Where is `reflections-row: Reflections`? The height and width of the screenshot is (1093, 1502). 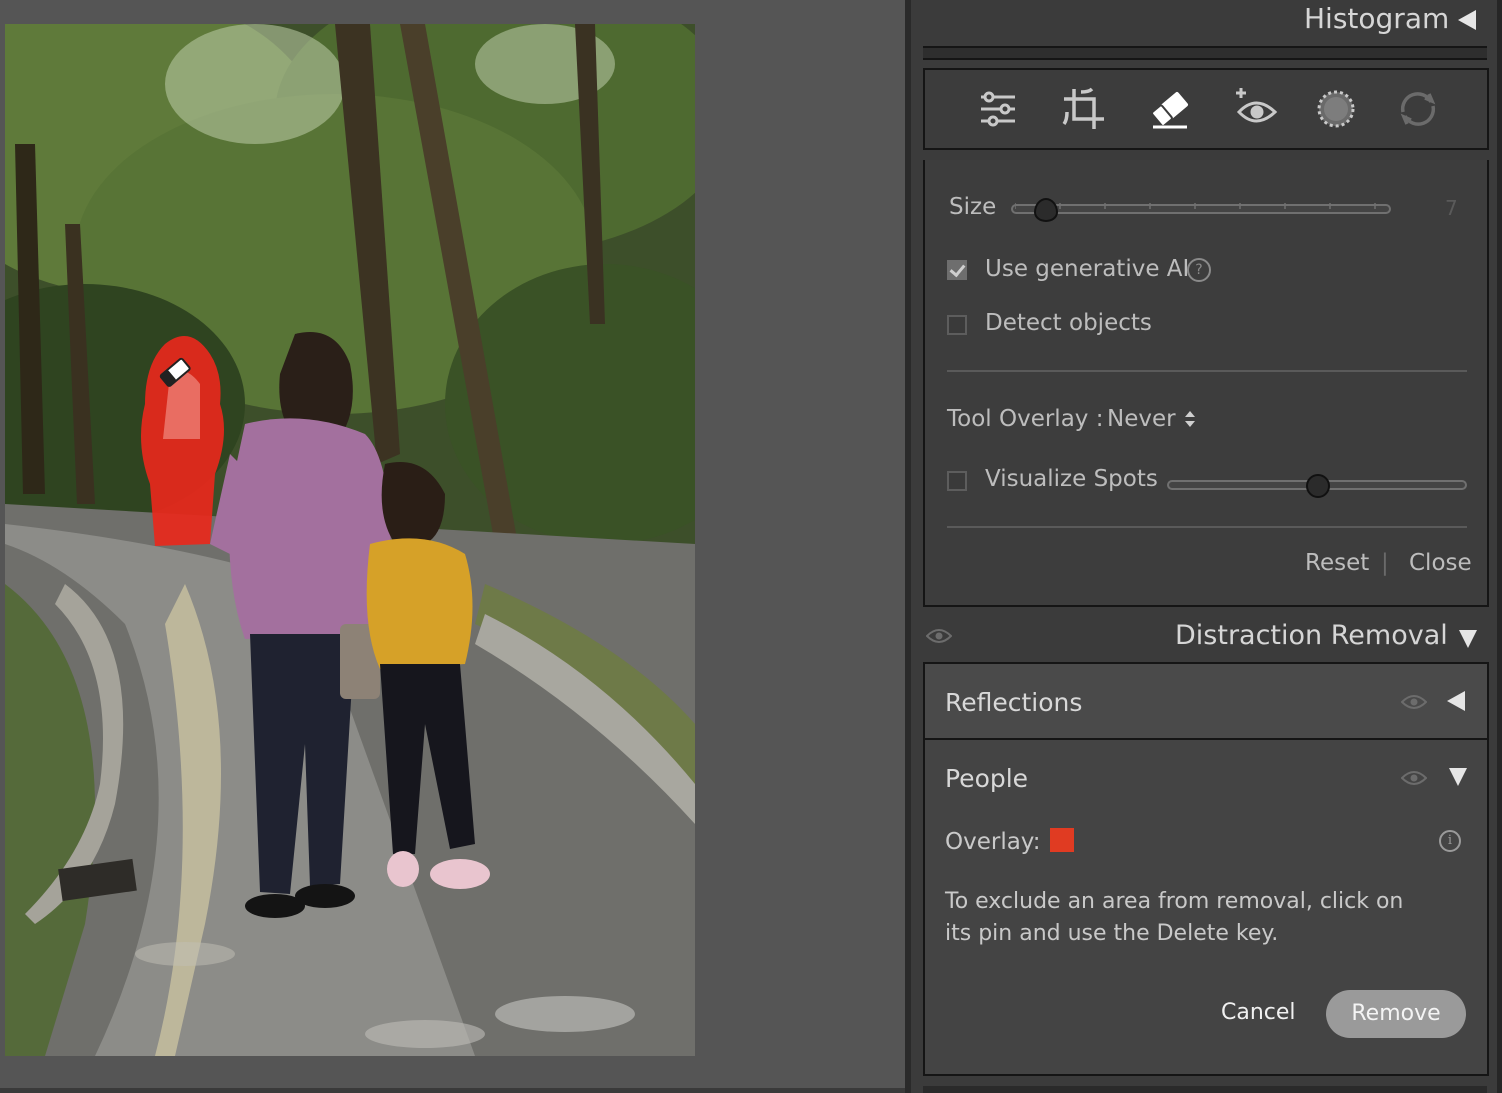 reflections-row: Reflections is located at coordinates (1206, 702).